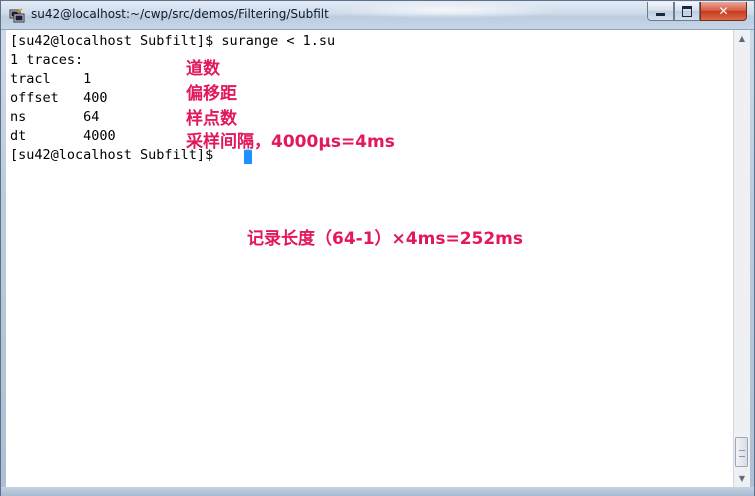 The image size is (755, 496). I want to click on terminal-line-traces: 1 traces:, so click(47, 60).